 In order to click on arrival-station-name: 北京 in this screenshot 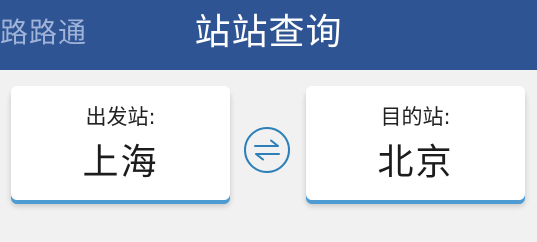, I will do `click(415, 162)`.